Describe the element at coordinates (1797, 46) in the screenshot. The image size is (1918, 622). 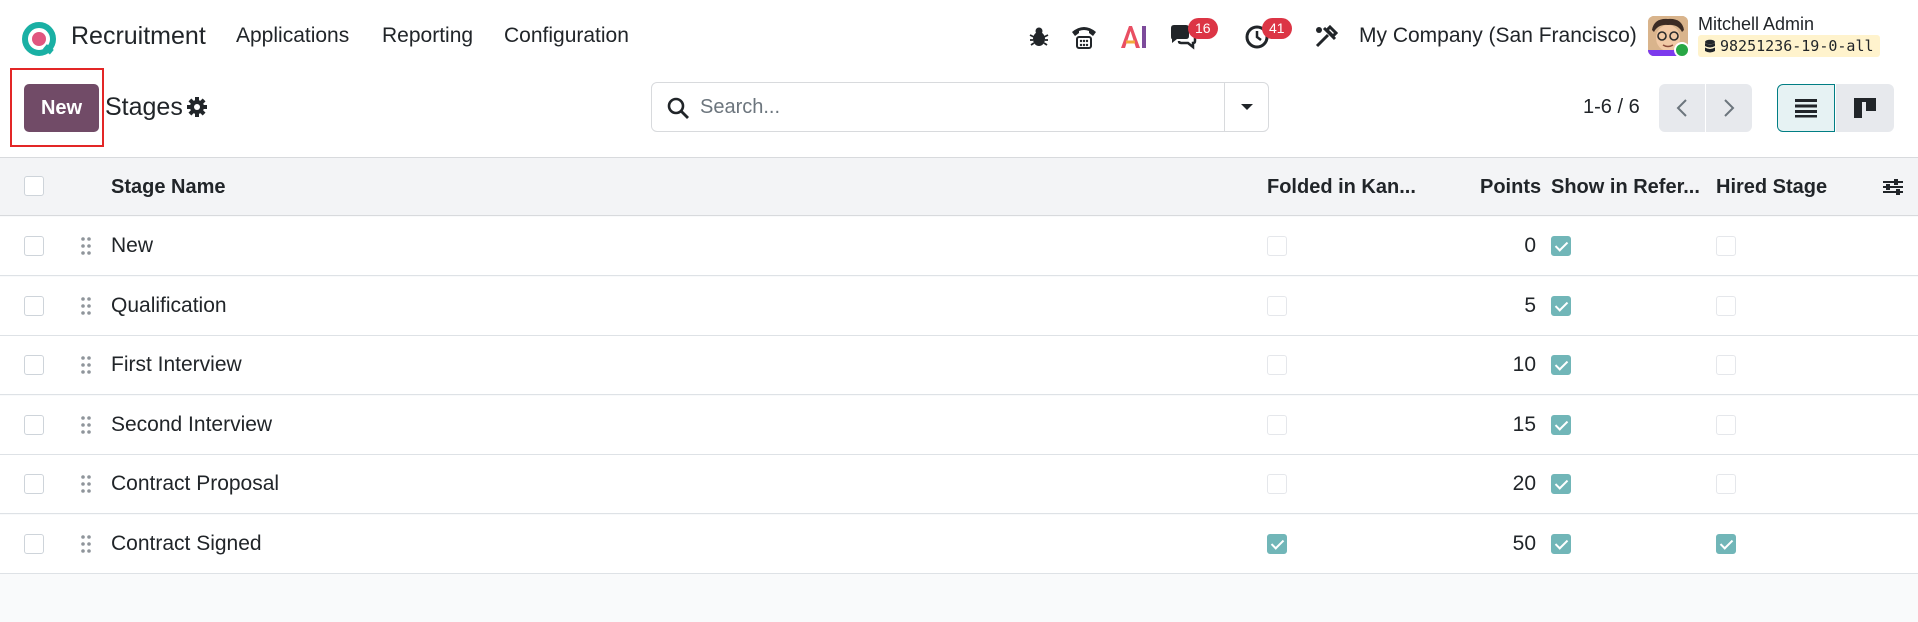
I see `database-name: 98251236-19-0-all` at that location.